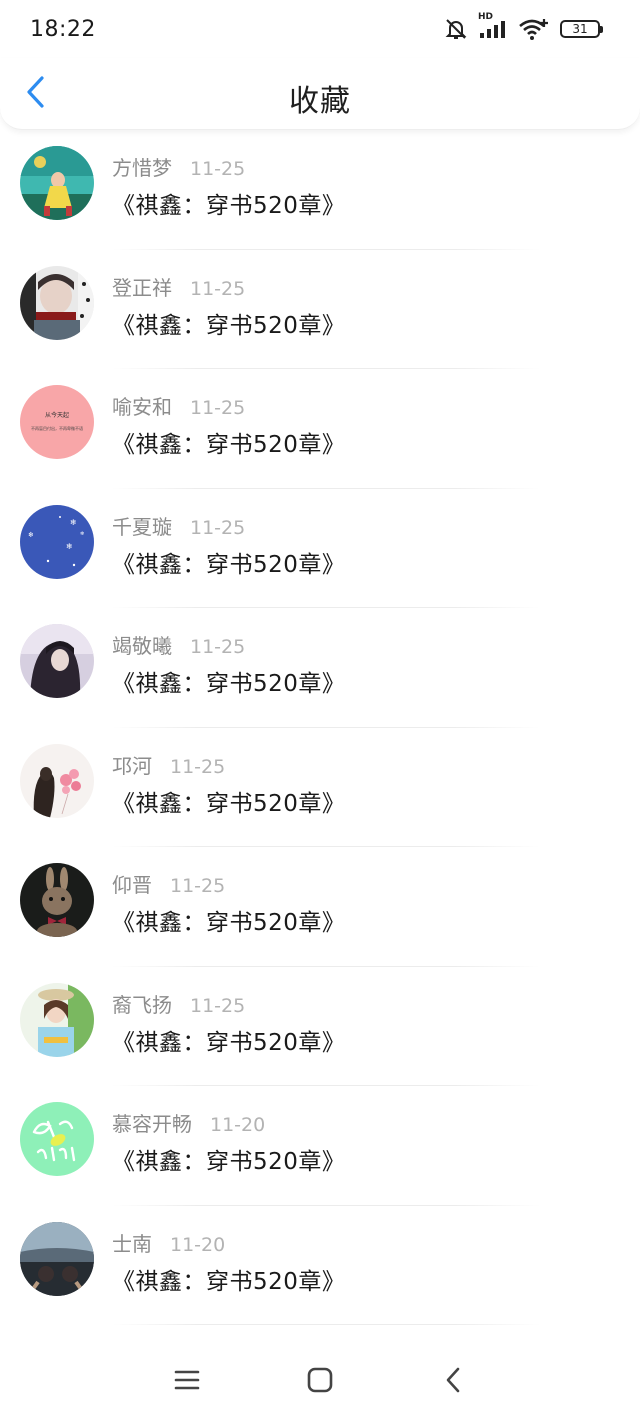  Describe the element at coordinates (63, 29) in the screenshot. I see `status-time: 18:22` at that location.